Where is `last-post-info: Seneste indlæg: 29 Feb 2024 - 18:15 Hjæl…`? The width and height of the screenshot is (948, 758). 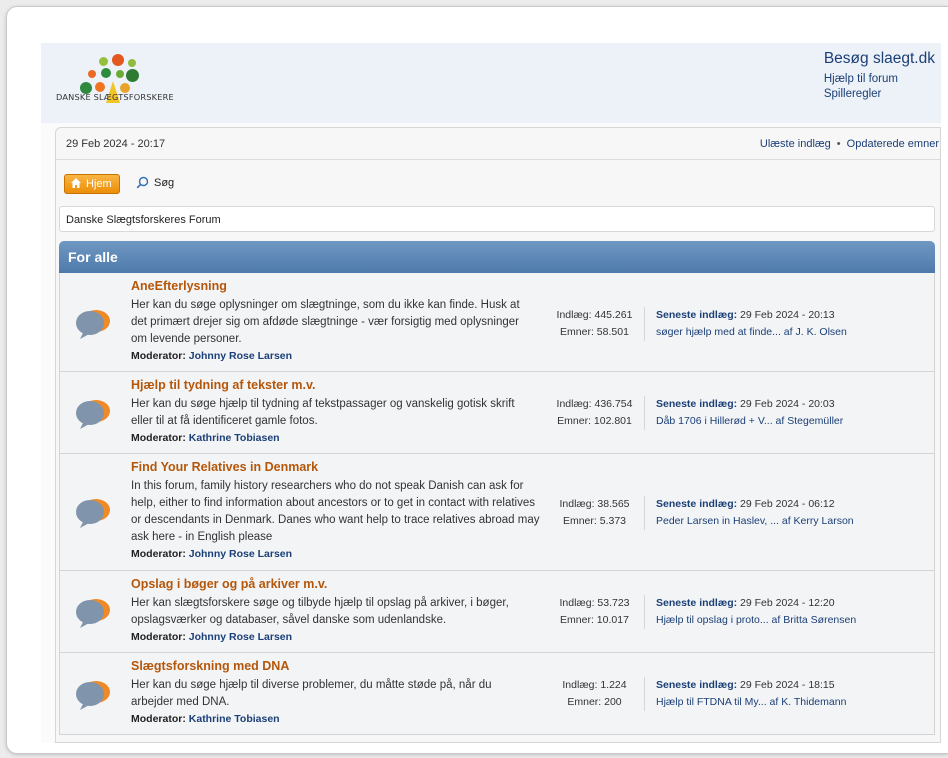
last-post-info: Seneste indlæg: 29 Feb 2024 - 18:15 Hjæl… is located at coordinates (751, 694).